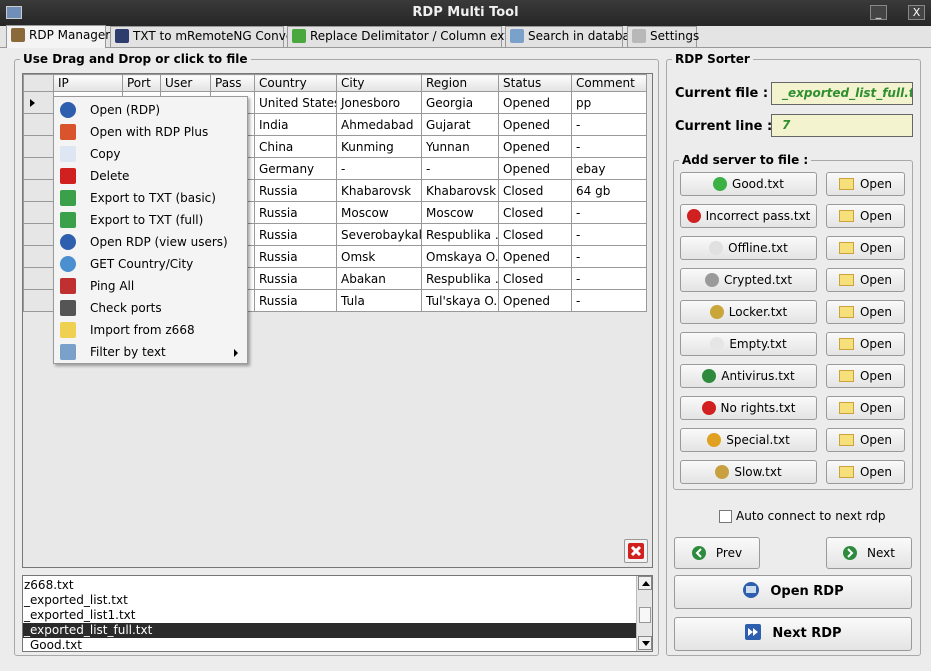 This screenshot has width=931, height=671. Describe the element at coordinates (329, 615) in the screenshot. I see `file-list-item: _exported_list1.txt` at that location.